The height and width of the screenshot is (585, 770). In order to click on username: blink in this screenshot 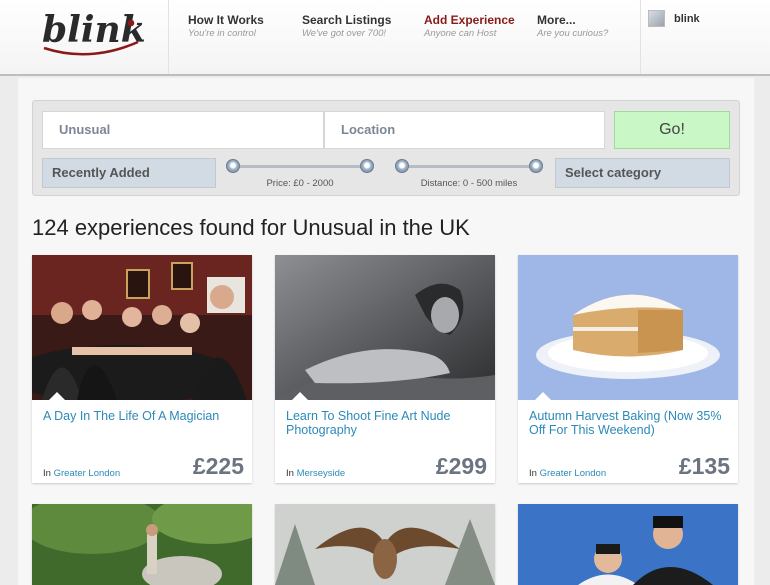, I will do `click(687, 18)`.